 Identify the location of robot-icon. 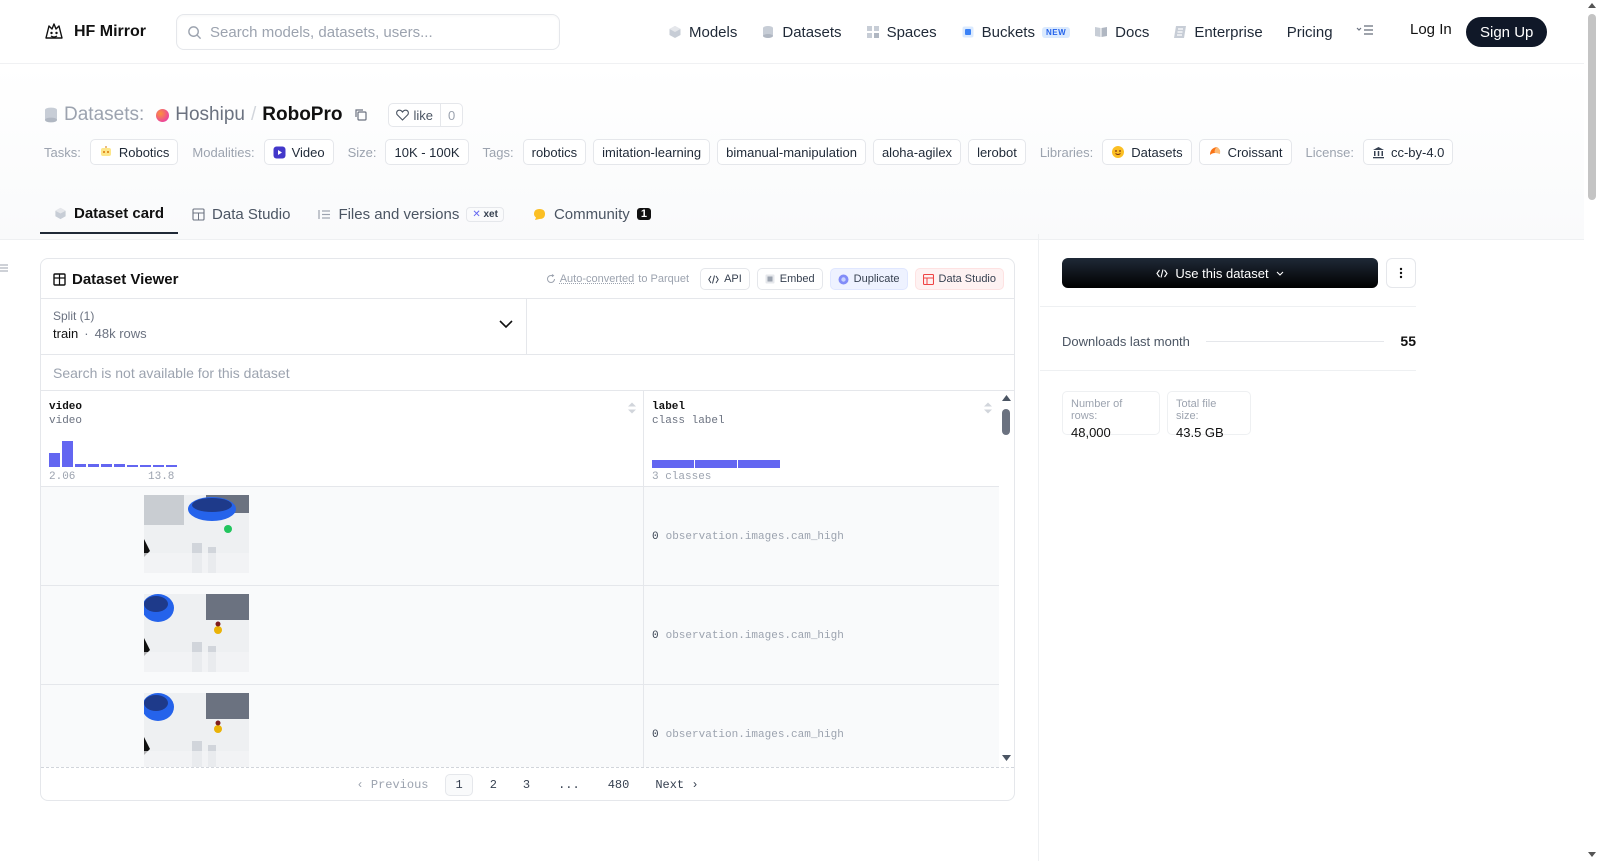
(105, 151).